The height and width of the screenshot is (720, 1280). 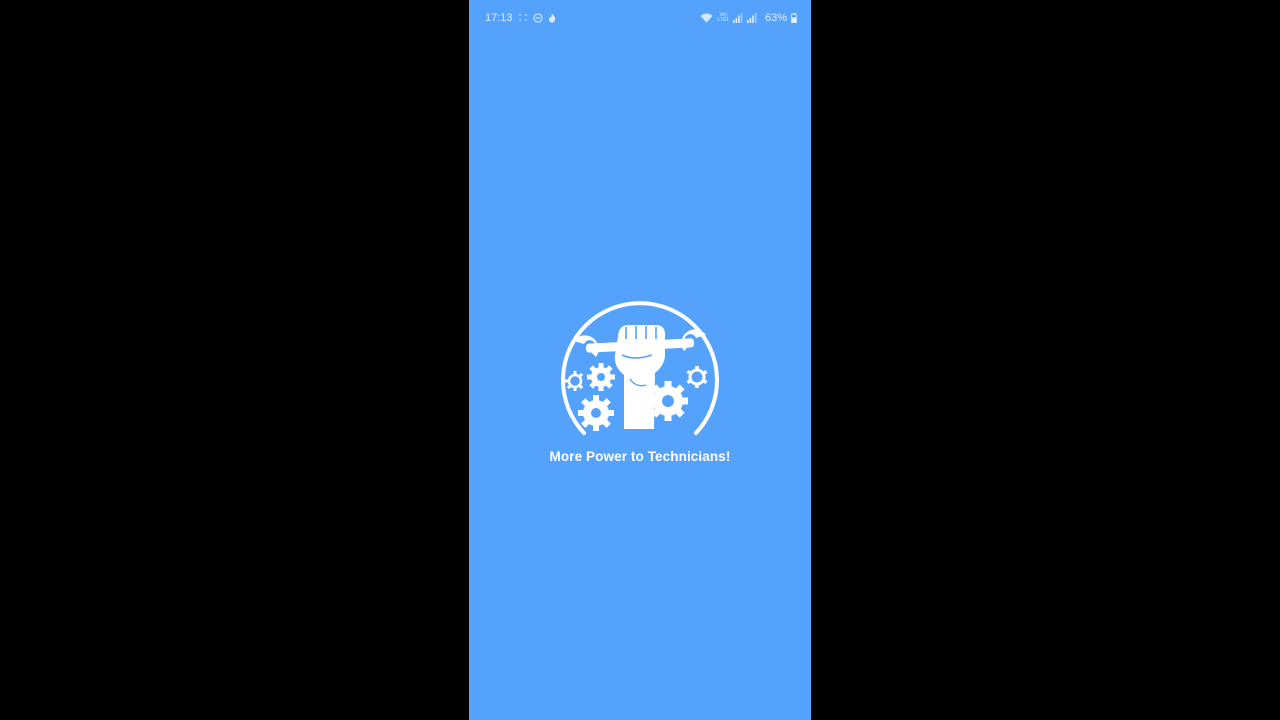 I want to click on status-bar: 17:13 Vo) LTE1 63%, so click(x=640, y=17).